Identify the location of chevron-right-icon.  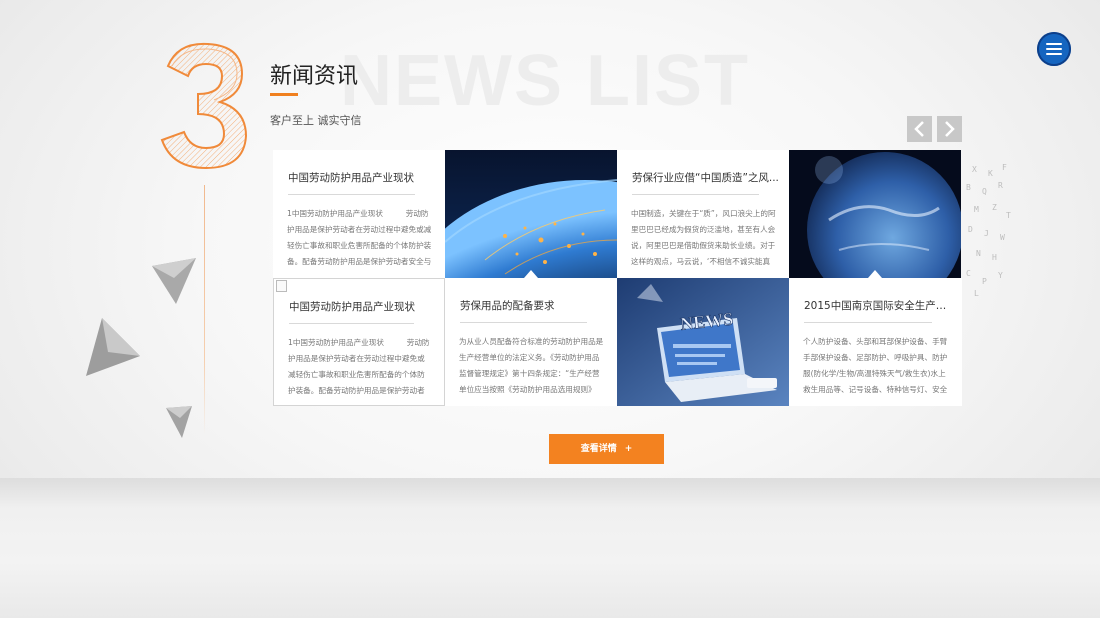
(950, 129).